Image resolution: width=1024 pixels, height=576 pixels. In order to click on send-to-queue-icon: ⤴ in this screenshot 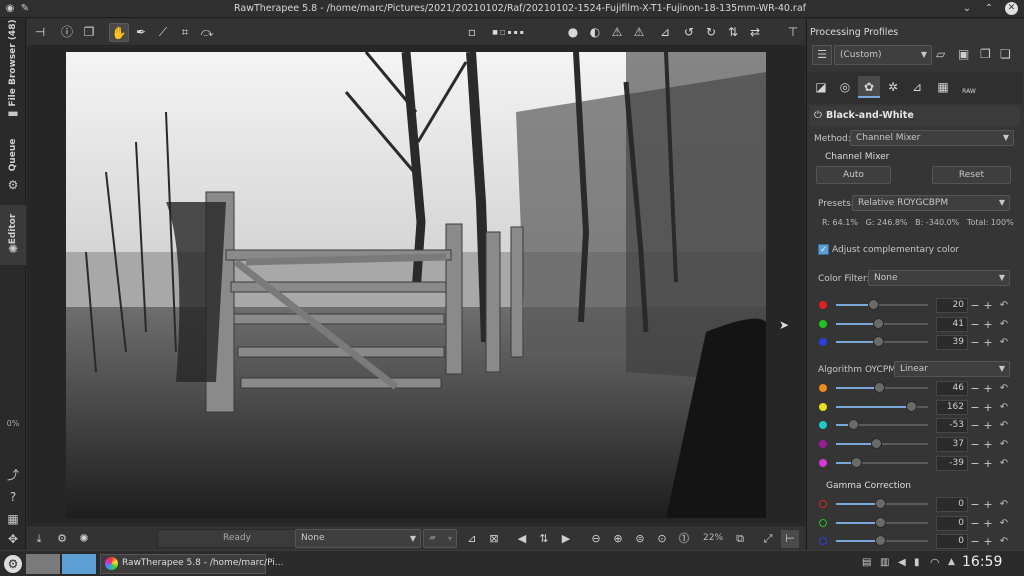, I will do `click(13, 475)`.